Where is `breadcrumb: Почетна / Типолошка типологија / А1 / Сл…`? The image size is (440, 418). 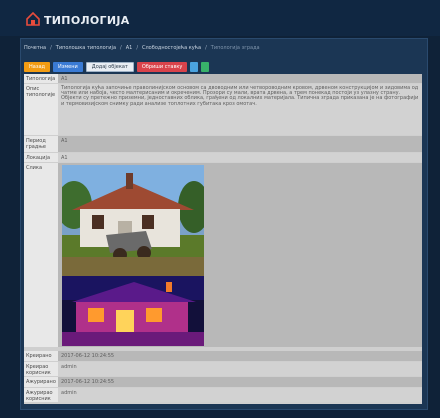
breadcrumb: Почетна / Типолошка типологија / А1 / Сл… is located at coordinates (223, 48).